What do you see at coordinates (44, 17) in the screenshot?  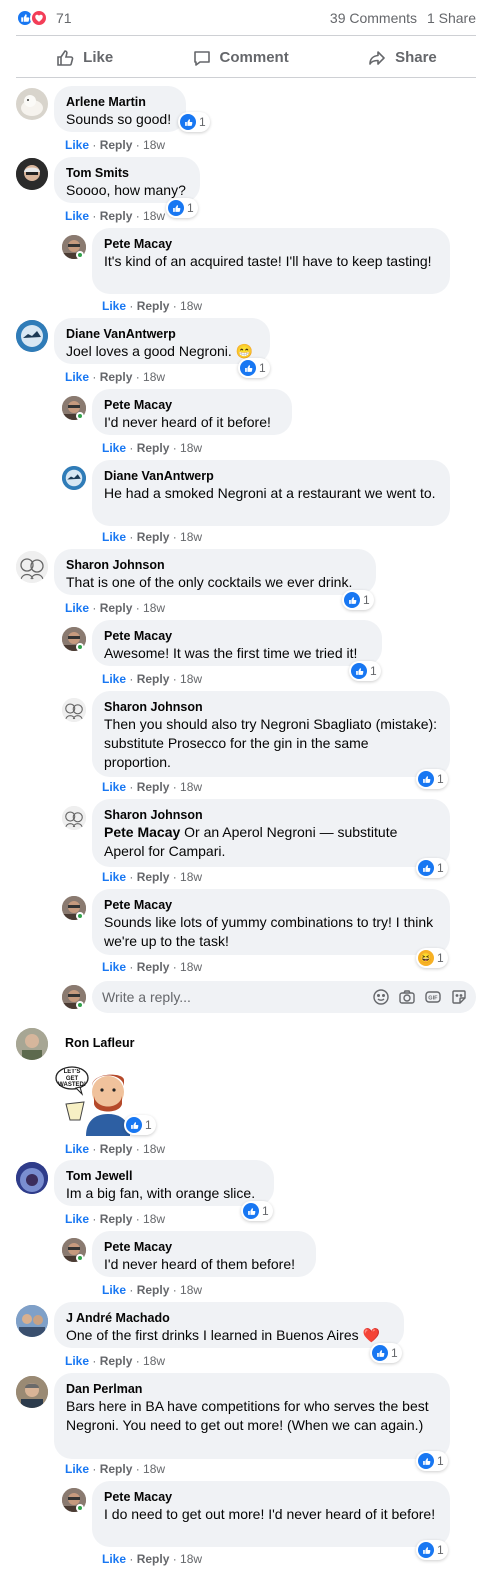 I see `reaction-summary: 71` at bounding box center [44, 17].